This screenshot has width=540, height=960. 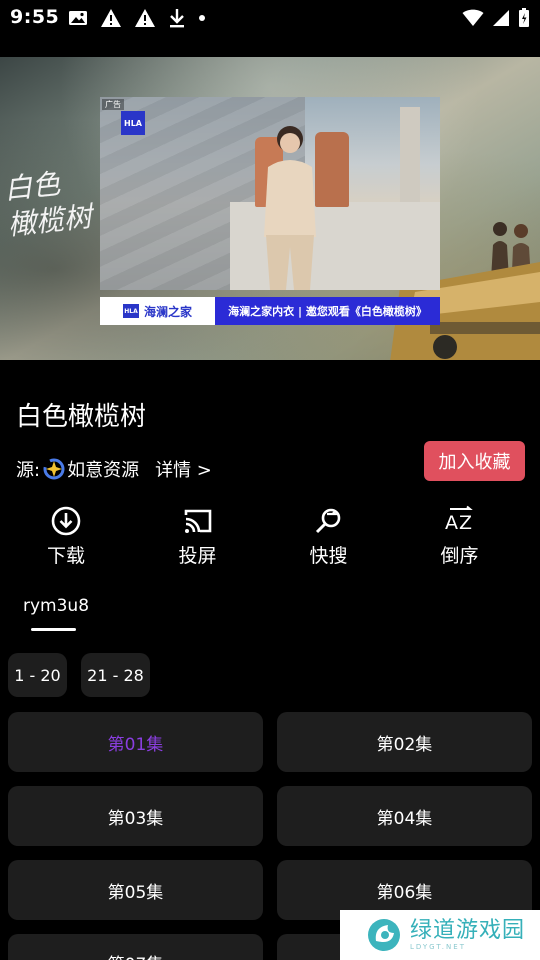 I want to click on tab-active-indicator, so click(x=53, y=629).